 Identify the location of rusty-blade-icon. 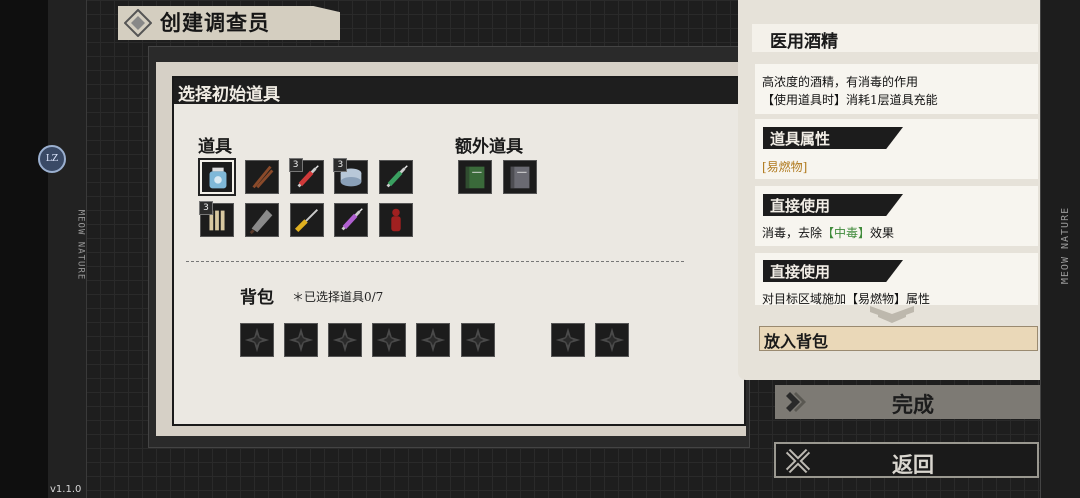
(261, 222).